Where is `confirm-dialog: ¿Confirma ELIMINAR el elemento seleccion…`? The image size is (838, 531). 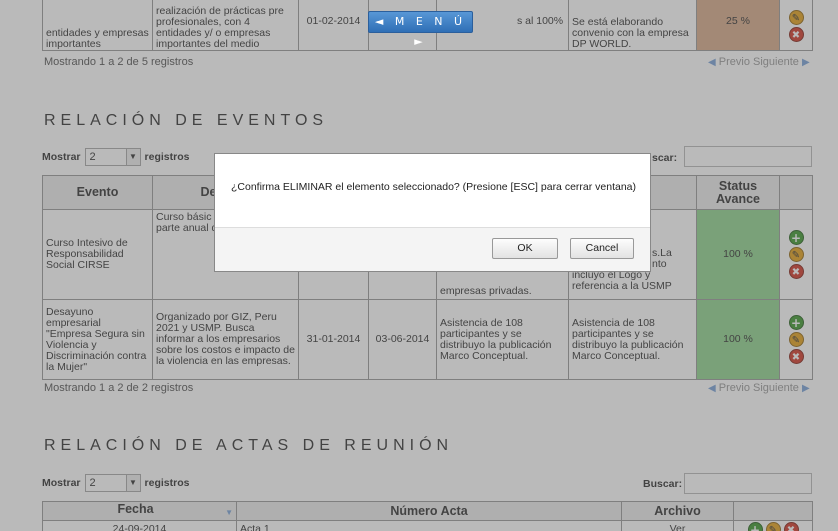
confirm-dialog: ¿Confirma ELIMINAR el elemento seleccion… is located at coordinates (432, 212).